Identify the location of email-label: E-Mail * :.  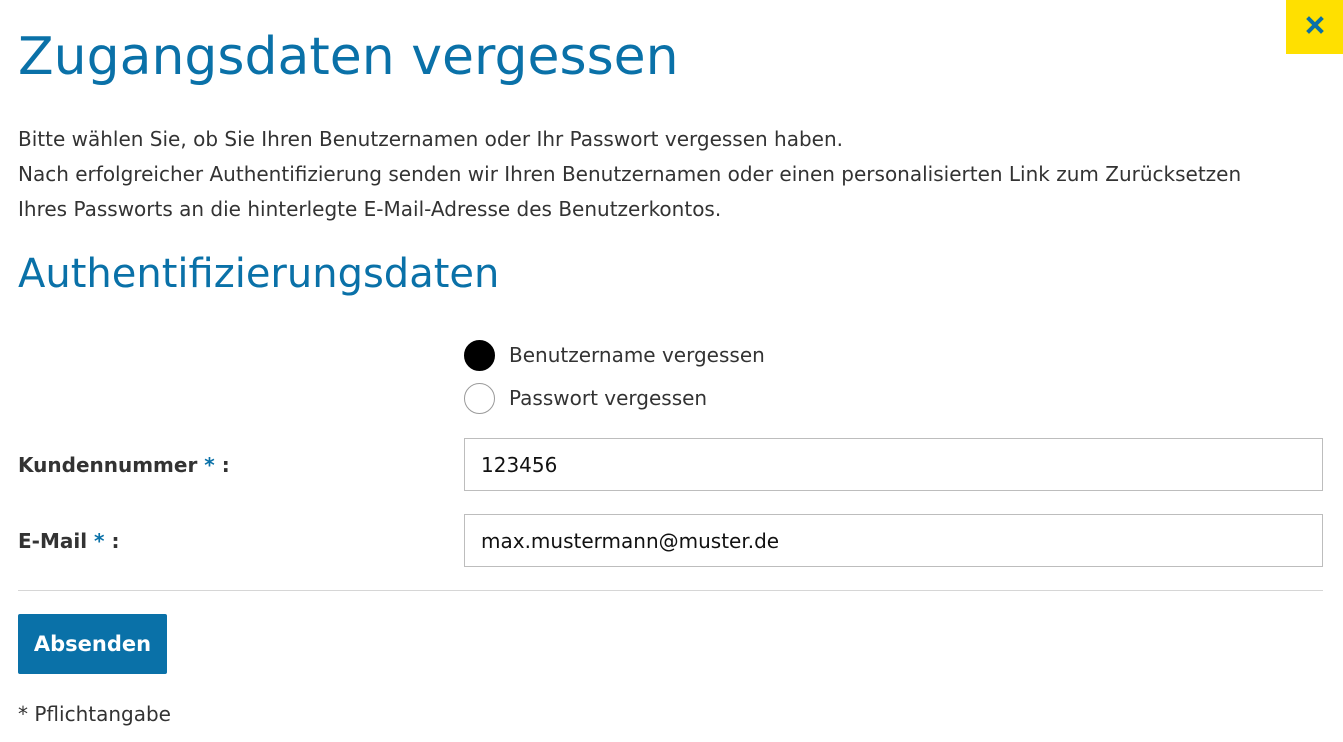
(68, 541).